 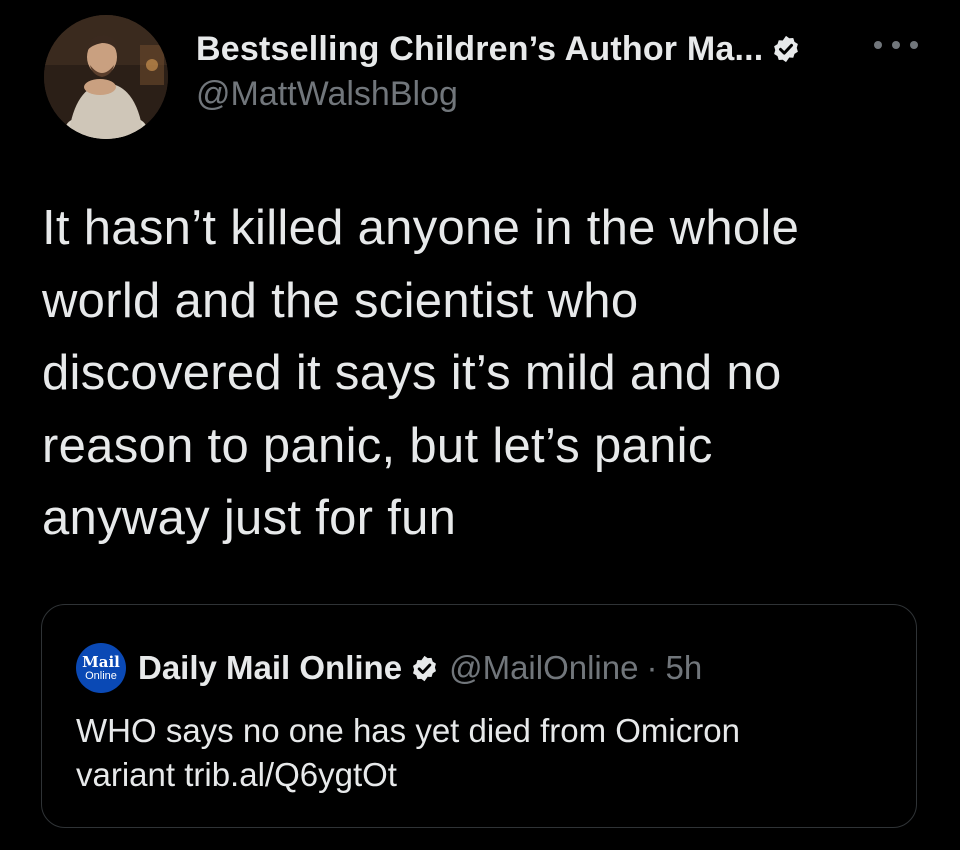 I want to click on more-options-icon, so click(x=896, y=45).